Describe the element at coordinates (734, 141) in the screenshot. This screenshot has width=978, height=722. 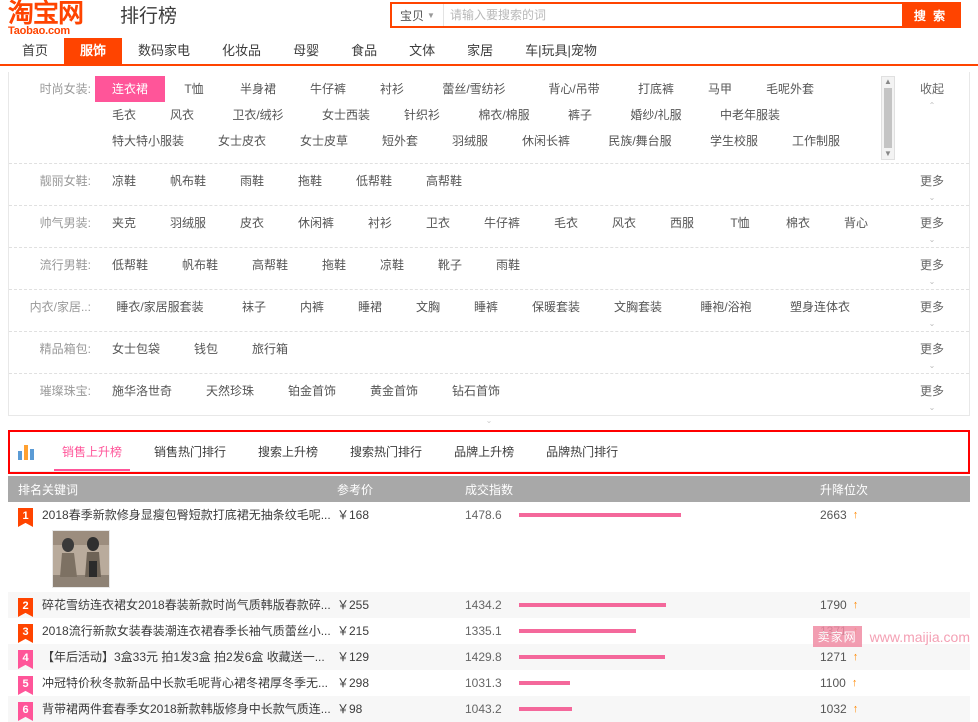
I see `category-item: 学生校服` at that location.